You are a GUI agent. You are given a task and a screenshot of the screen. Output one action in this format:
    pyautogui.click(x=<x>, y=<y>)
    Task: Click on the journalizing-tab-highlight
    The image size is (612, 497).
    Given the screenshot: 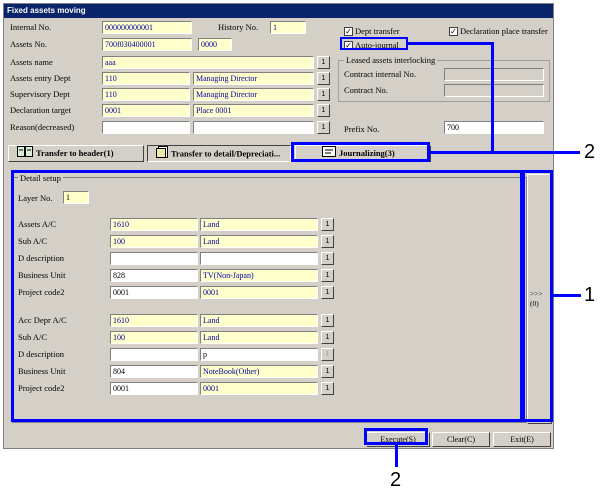 What is the action you would take?
    pyautogui.click(x=360, y=152)
    